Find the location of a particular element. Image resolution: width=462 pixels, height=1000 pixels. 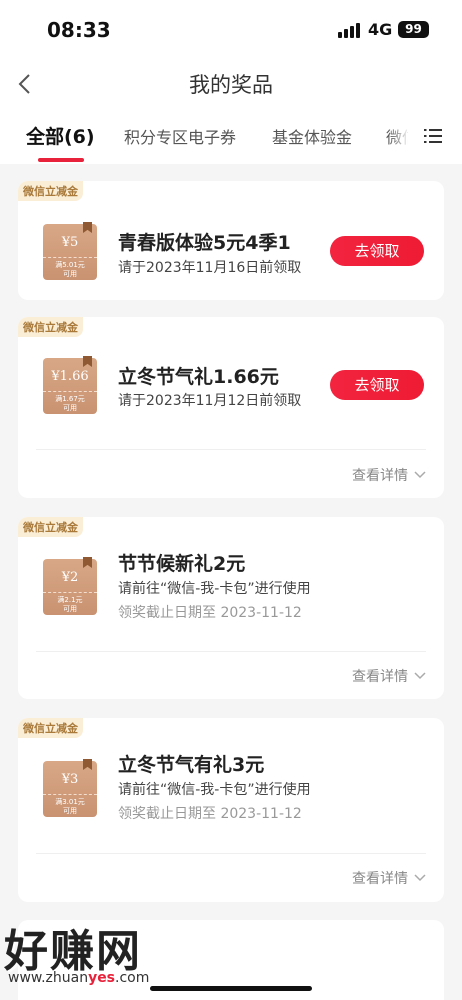

coupon-amount: ¥5 is located at coordinates (70, 242).